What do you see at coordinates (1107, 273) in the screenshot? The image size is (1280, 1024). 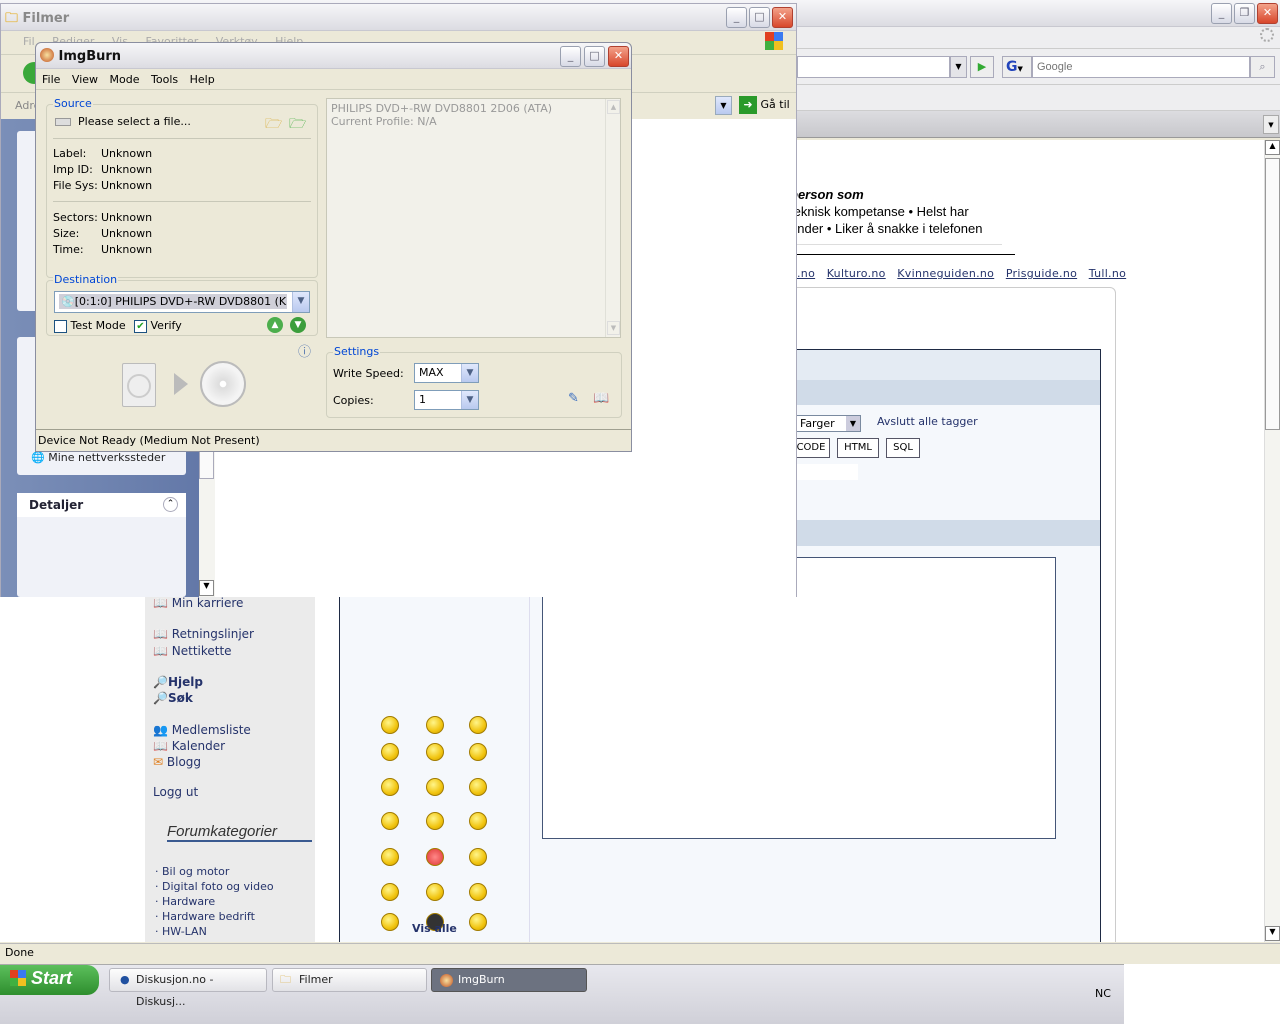 I see `link-tull: Tull.no` at bounding box center [1107, 273].